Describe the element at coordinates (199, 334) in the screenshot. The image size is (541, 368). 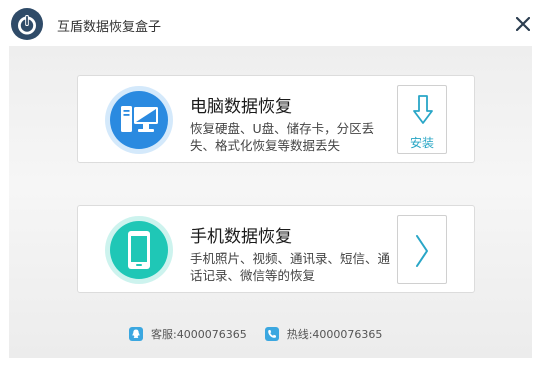
I see `customer-service-text: 客服:4000076365` at that location.